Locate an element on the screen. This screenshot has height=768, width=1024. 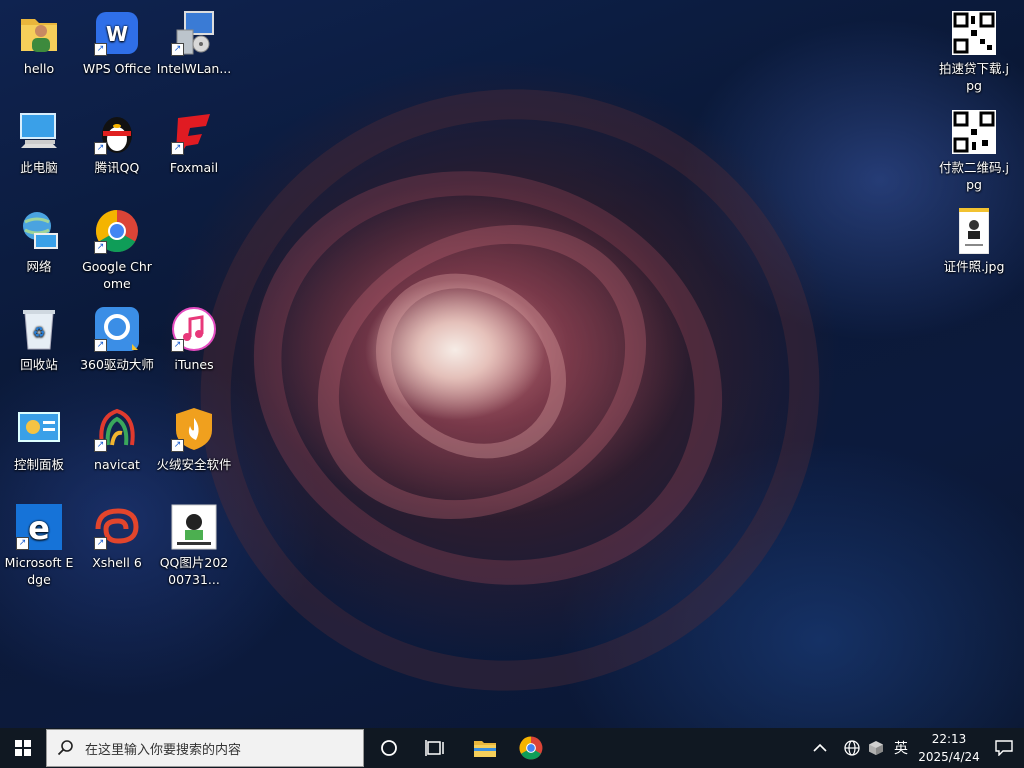
user-folder-icon is located at coordinates (39, 33).